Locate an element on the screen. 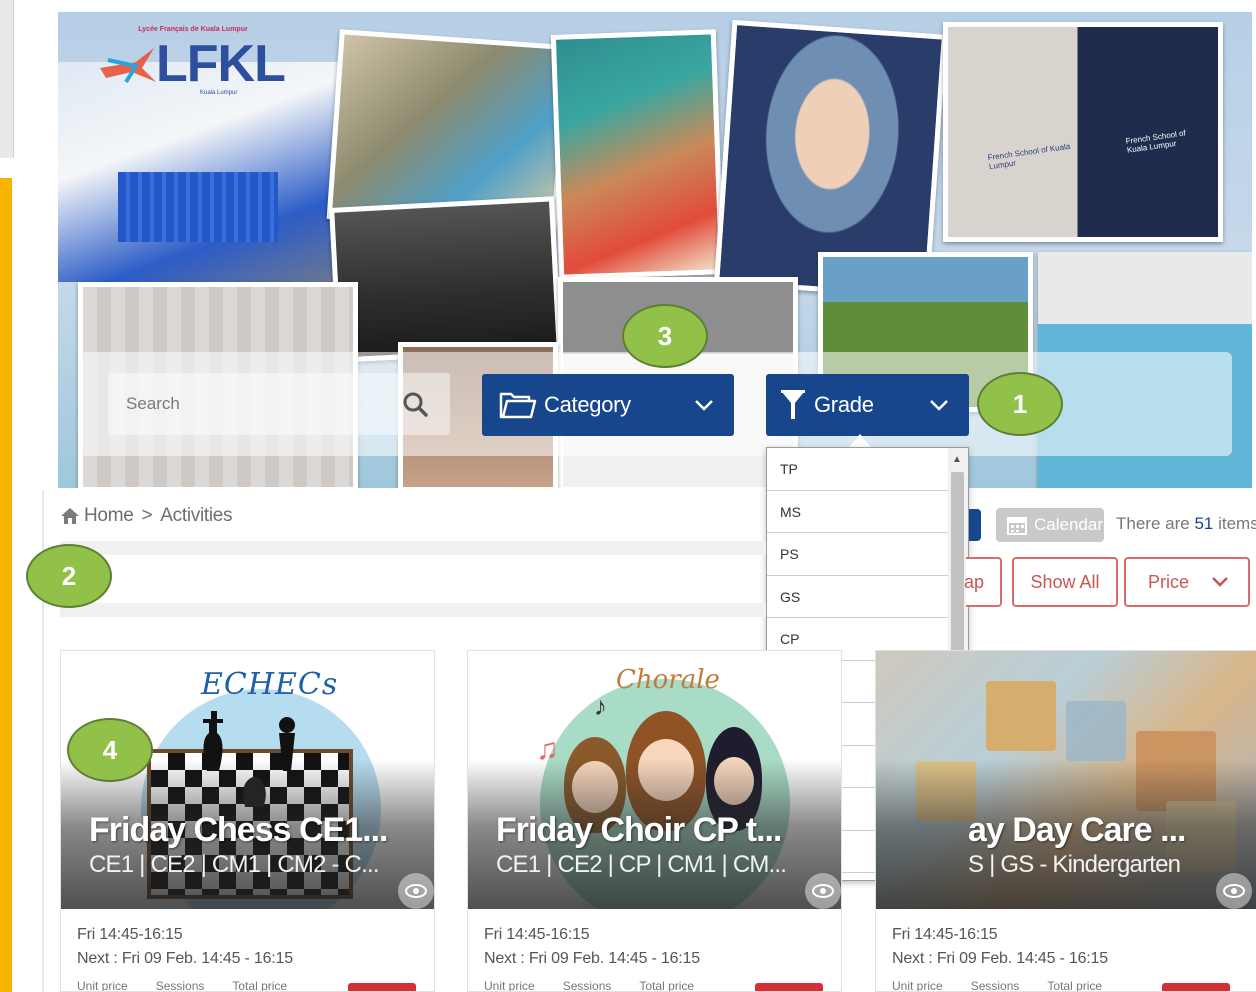 The image size is (1256, 992). calendar-button: Calendar is located at coordinates (1050, 525).